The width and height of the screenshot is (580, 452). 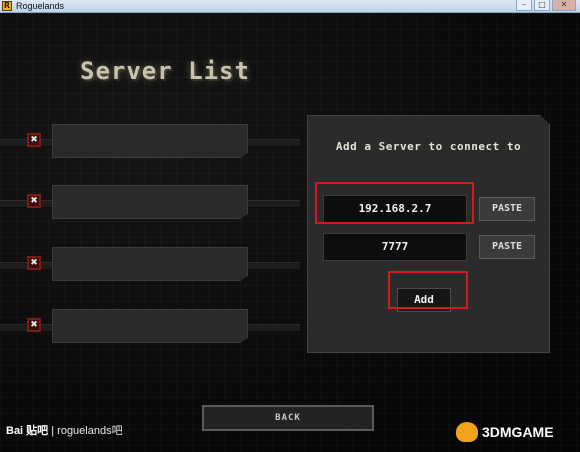 I want to click on baidu-logo: Bai 贴吧, so click(x=27, y=431).